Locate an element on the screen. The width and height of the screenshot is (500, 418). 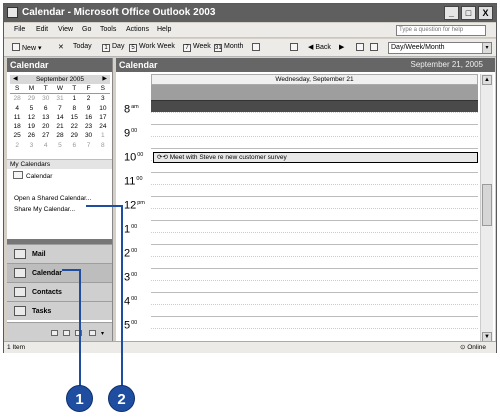
help-search-input: Type a question for help is located at coordinates (441, 30).